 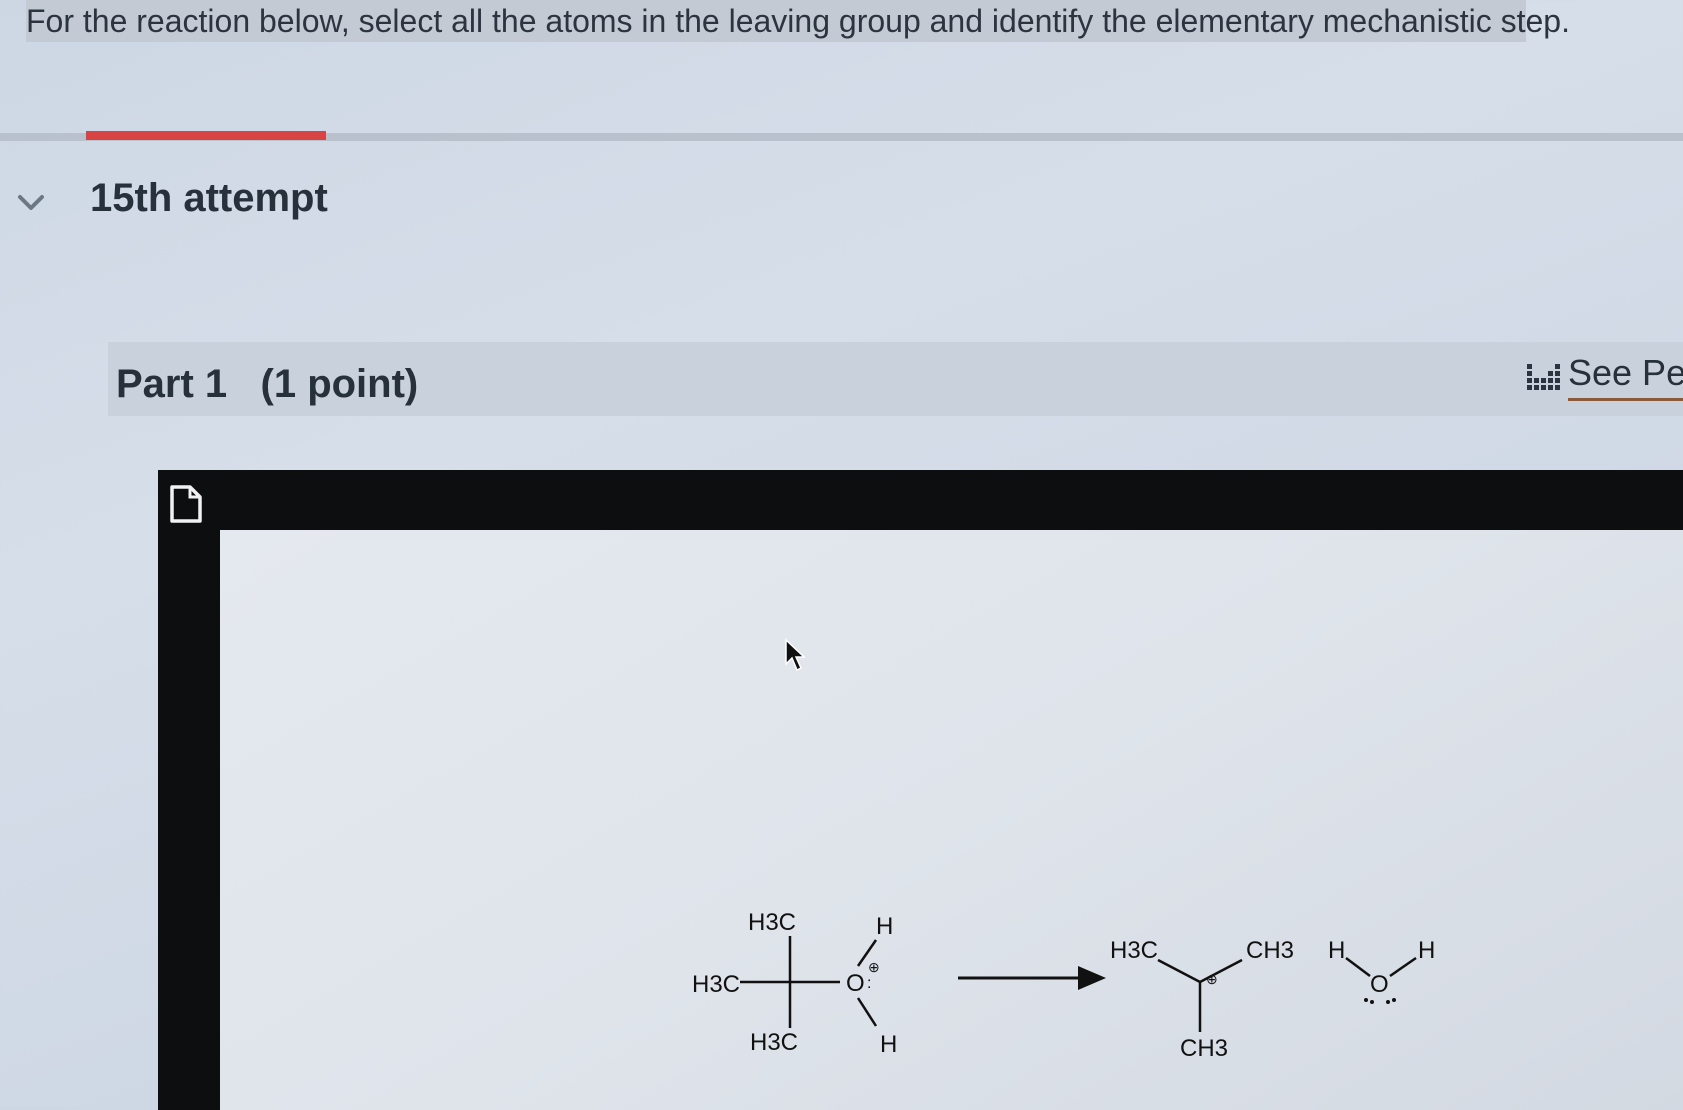 I want to click on see-periodic-link: See Per, so click(x=1604, y=376).